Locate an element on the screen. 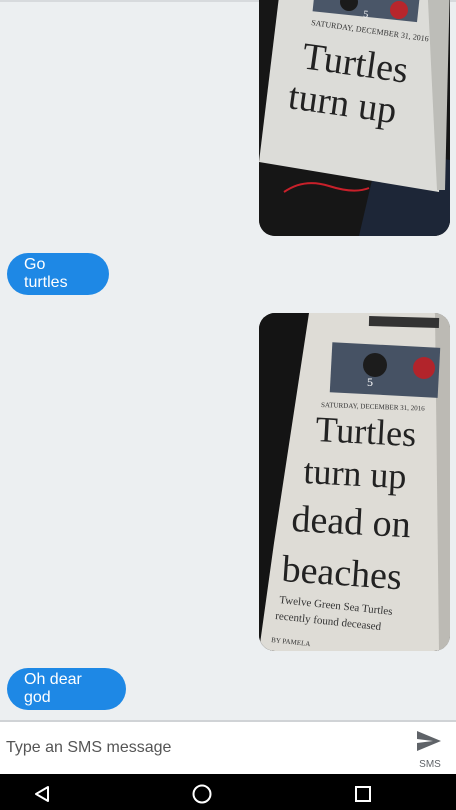  sms-message-input is located at coordinates (200, 748).